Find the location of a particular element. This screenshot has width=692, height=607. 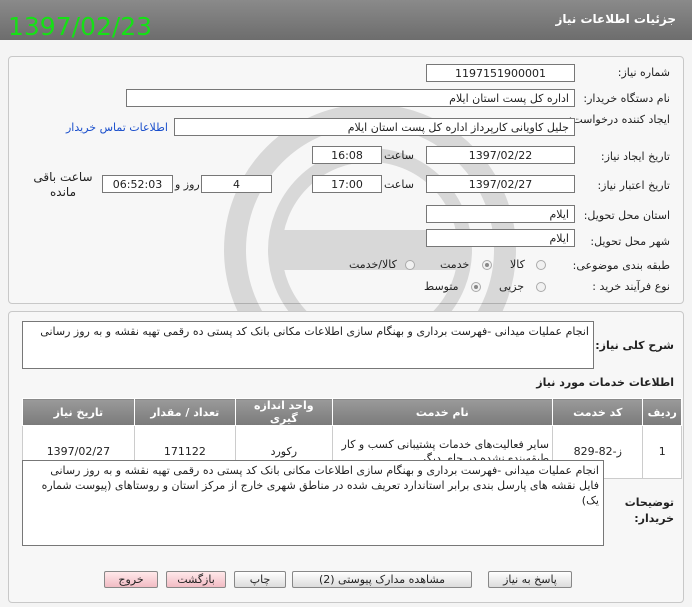

city-field: ایلام is located at coordinates (500, 238).